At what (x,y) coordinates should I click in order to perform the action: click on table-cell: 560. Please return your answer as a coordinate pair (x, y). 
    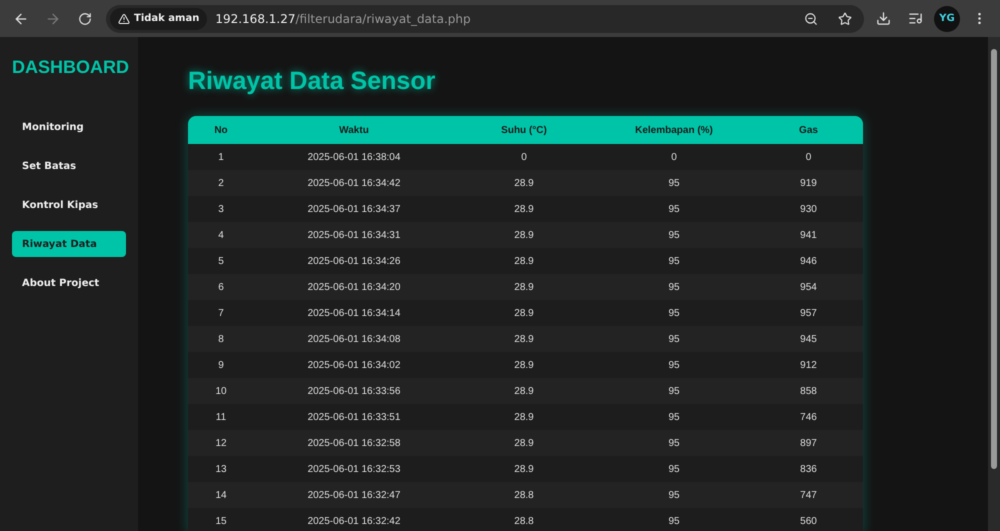
    Looking at the image, I should click on (808, 519).